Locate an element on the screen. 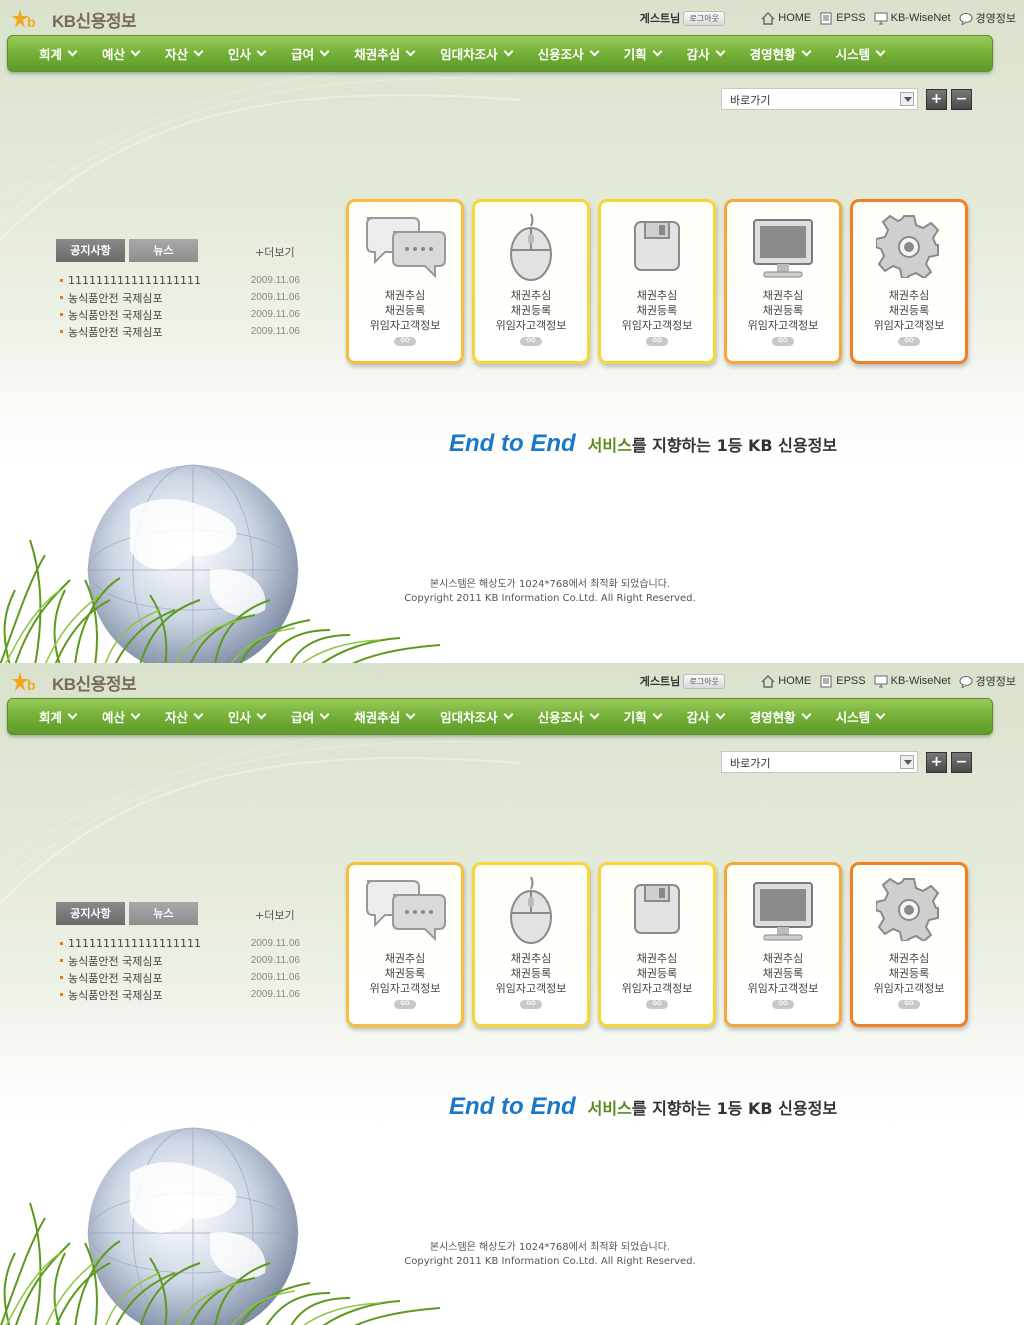 This screenshot has width=1024, height=1325. main-navigation: 회계 예산 자산 인사 급여 채권추심 임대차조사 신용조사 기획 감사 경영현황 시스템 is located at coordinates (500, 716).